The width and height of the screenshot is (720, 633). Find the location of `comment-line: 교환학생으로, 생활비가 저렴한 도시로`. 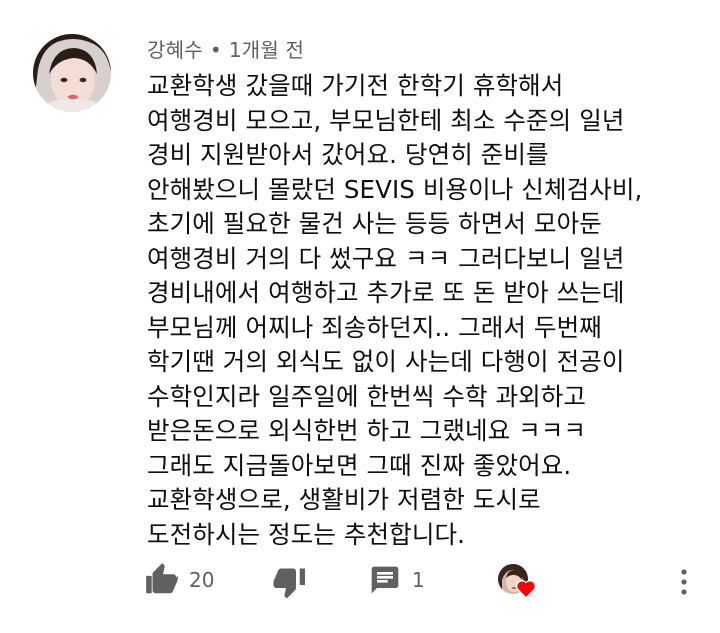

comment-line: 교환학생으로, 생활비가 저렴한 도시로 is located at coordinates (344, 499).